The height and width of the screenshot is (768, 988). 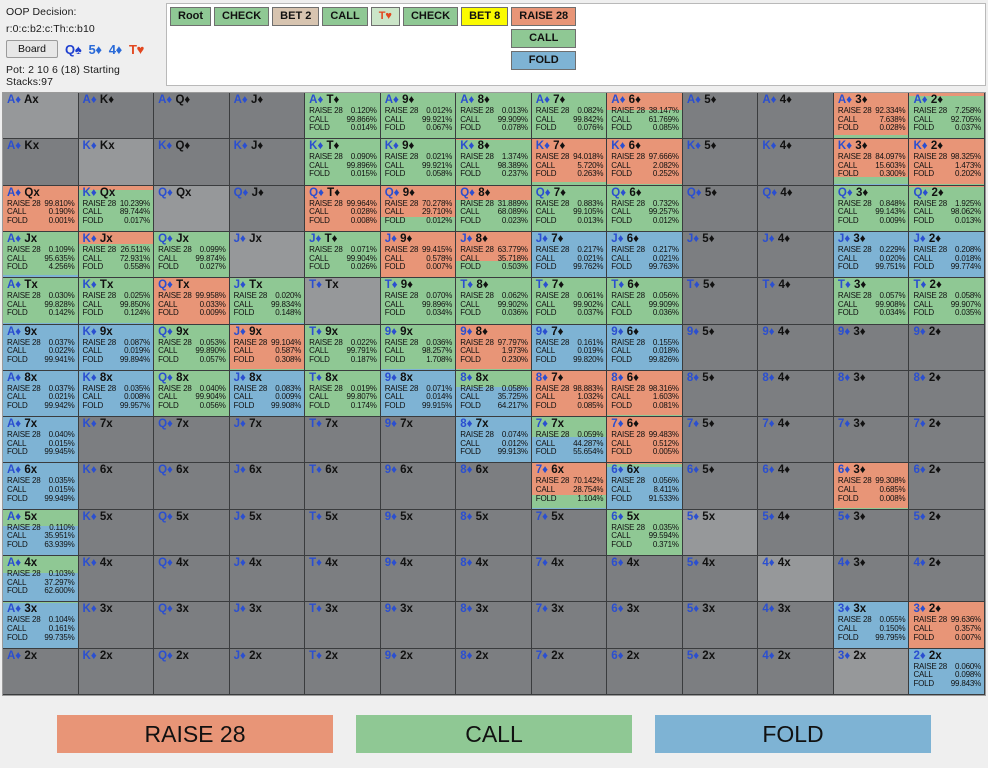 I want to click on range-cell: T♦ Tx, so click(x=343, y=301).